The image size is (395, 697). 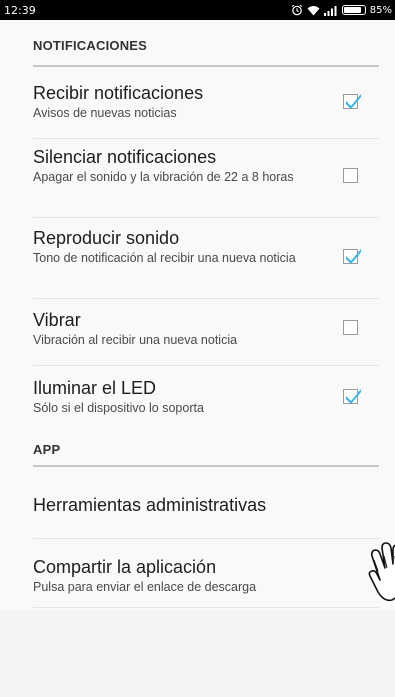 I want to click on battery-fill, so click(x=352, y=10).